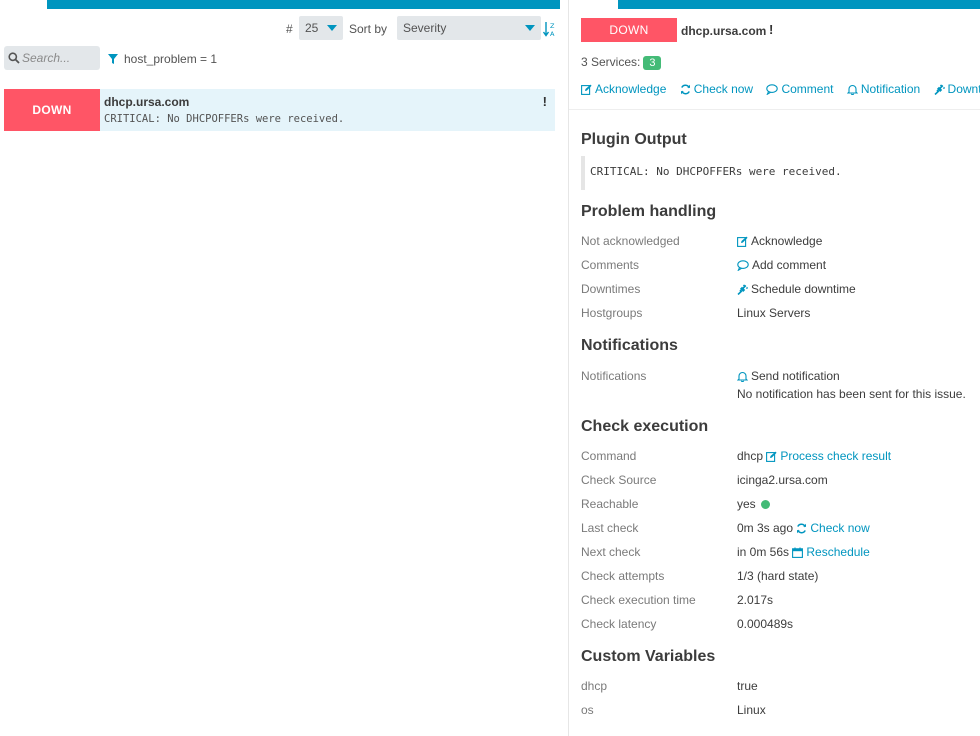 Image resolution: width=980 pixels, height=736 pixels. What do you see at coordinates (113, 59) in the screenshot?
I see `filter-icon` at bounding box center [113, 59].